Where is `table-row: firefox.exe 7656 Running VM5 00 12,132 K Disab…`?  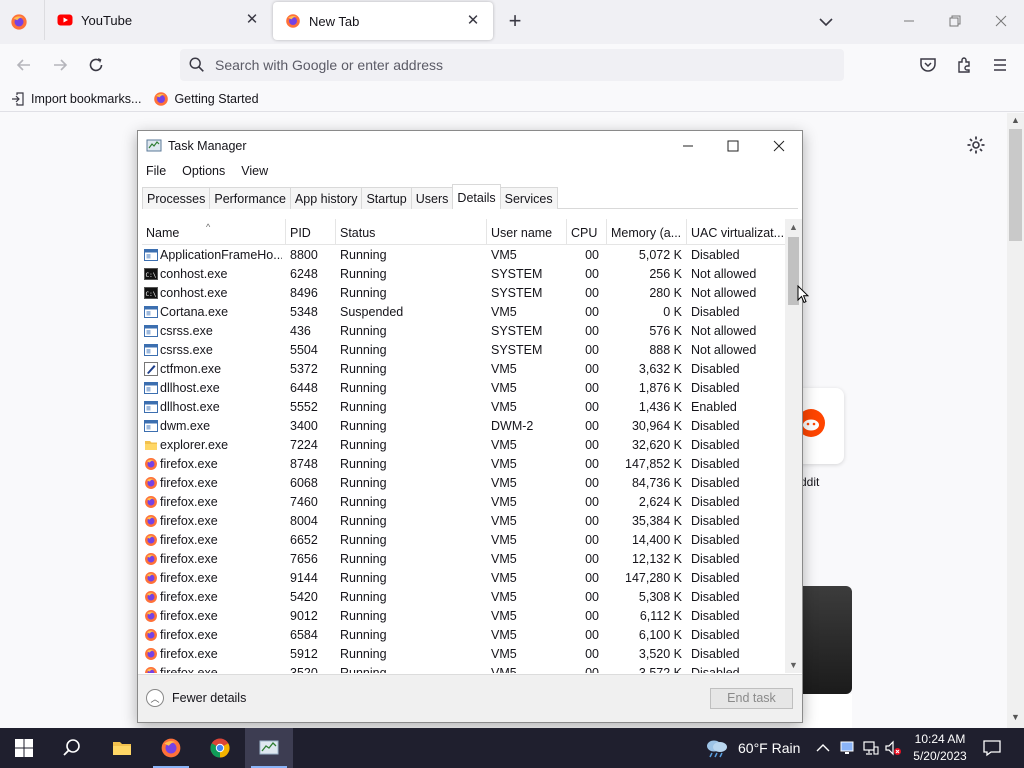
table-row: firefox.exe 7656 Running VM5 00 12,132 K Disab… is located at coordinates (465, 559).